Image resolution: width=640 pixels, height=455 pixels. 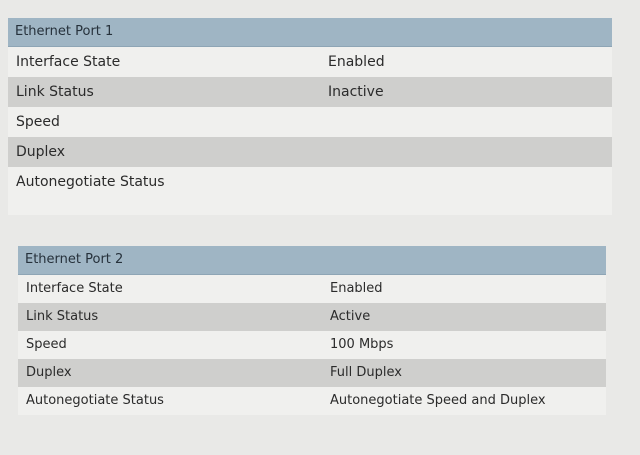 I want to click on port1-autonegotiate-status-row: Autonegotiate Status, so click(x=310, y=182).